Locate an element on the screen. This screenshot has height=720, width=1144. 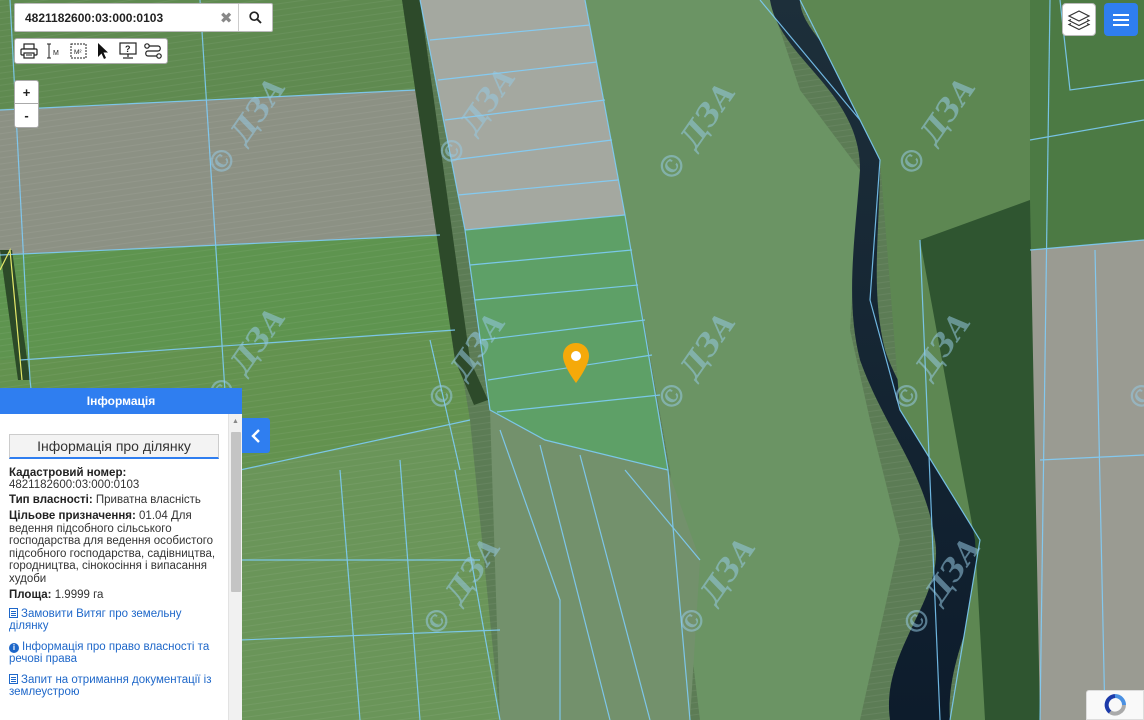
recaptcha-icon is located at coordinates (1115, 705).